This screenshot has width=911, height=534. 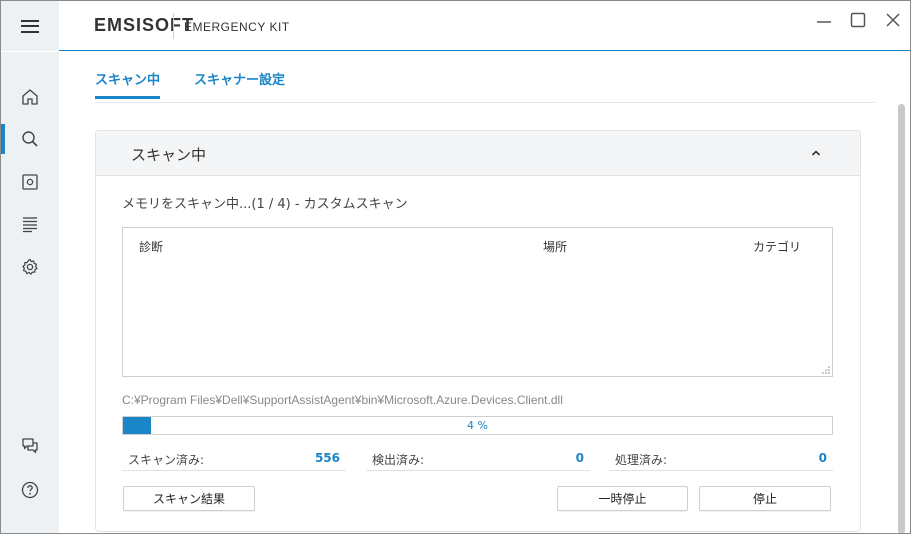 I want to click on stat-scanned-value: 556, so click(x=327, y=458).